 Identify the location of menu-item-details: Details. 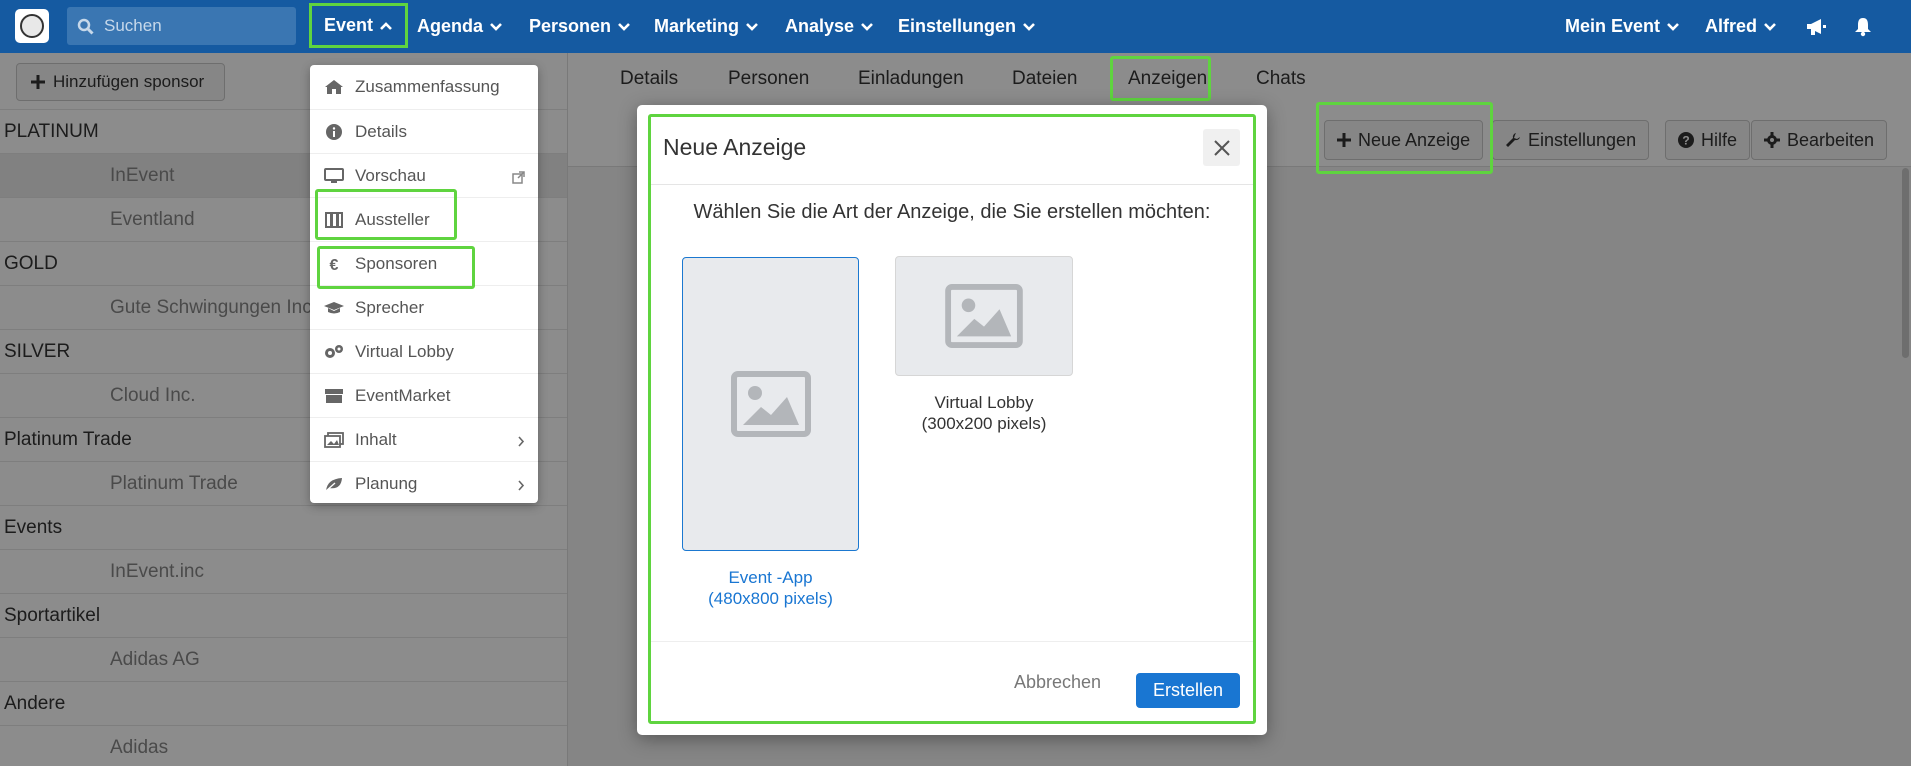
(424, 131).